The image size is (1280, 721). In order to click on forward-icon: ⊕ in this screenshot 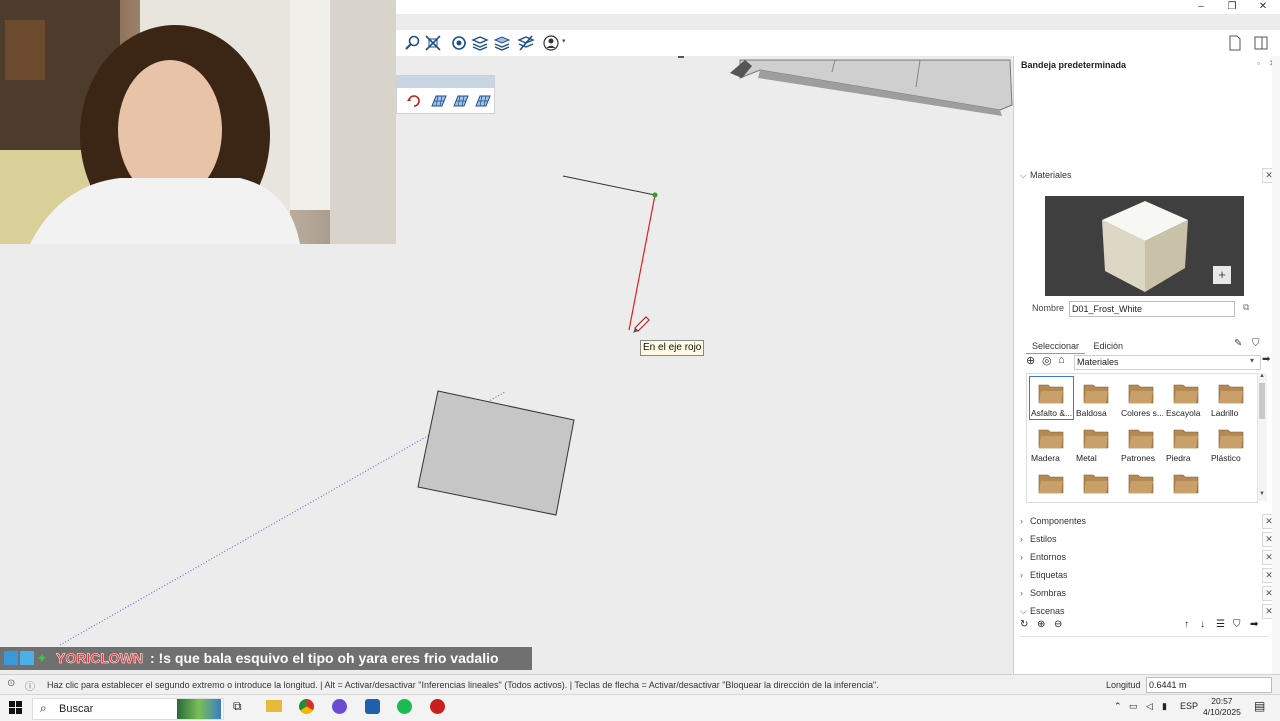, I will do `click(1030, 360)`.